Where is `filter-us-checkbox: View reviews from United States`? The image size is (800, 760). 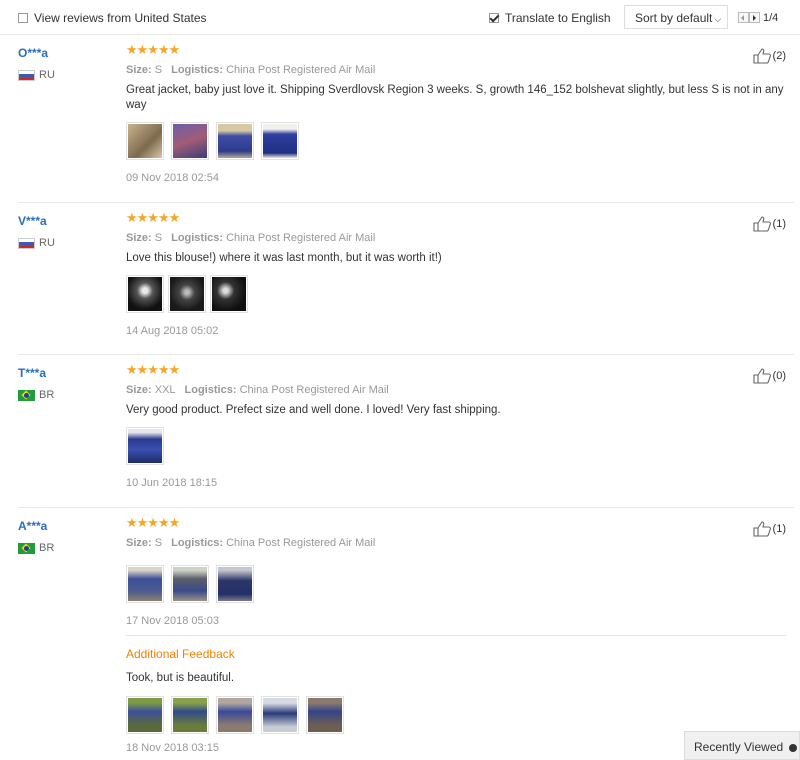
filter-us-checkbox: View reviews from United States is located at coordinates (112, 17).